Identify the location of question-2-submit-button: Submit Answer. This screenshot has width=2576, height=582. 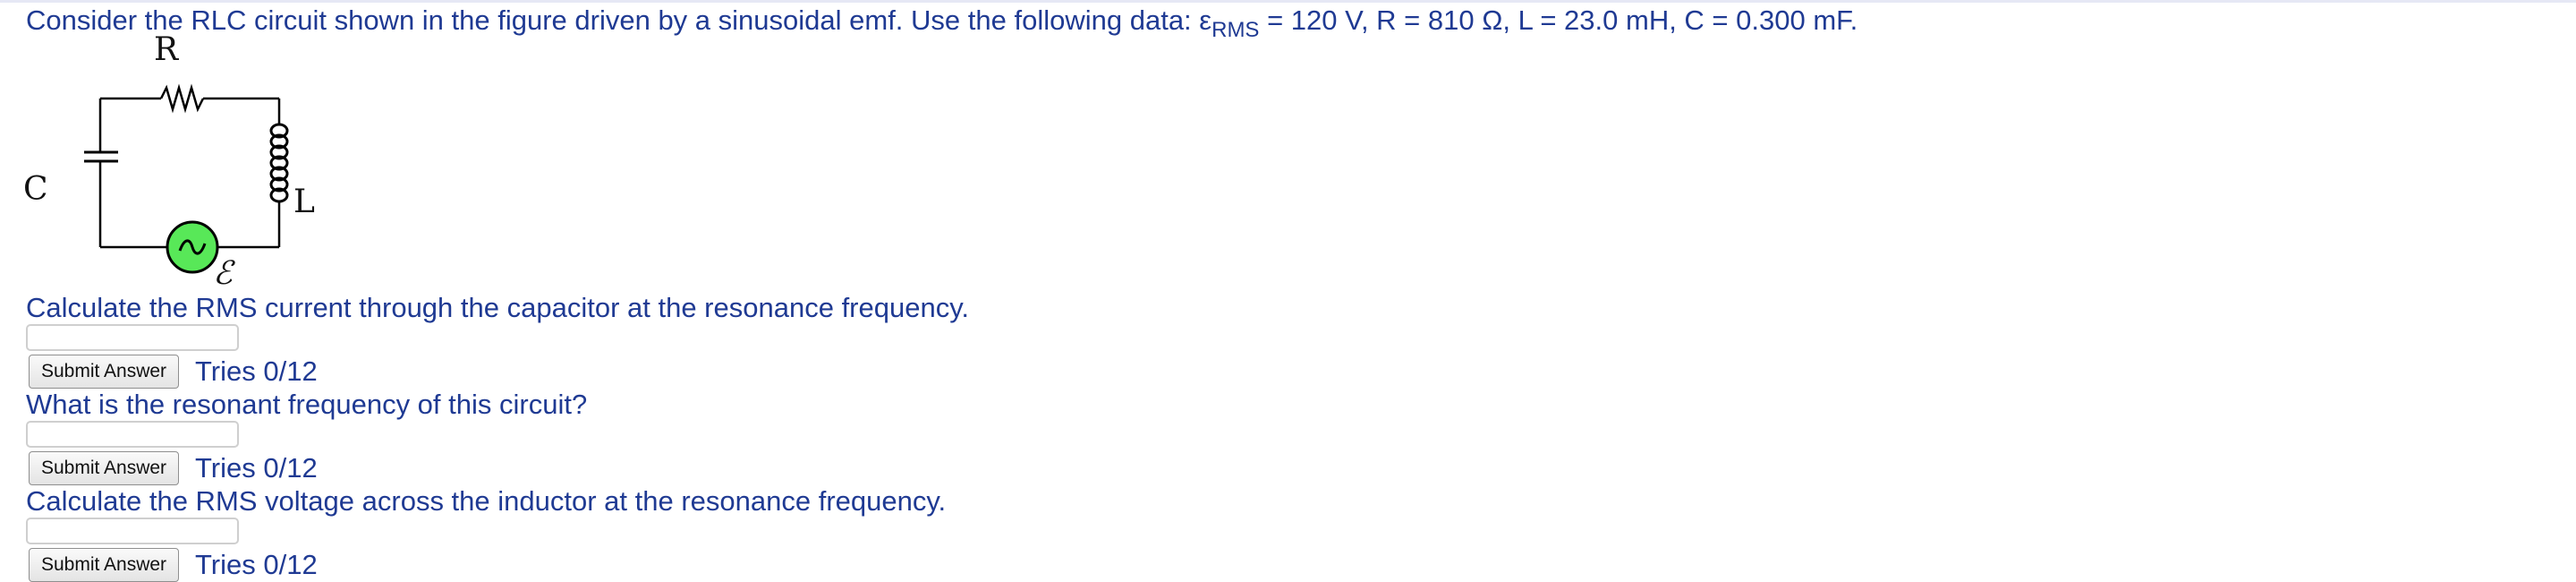
(104, 468).